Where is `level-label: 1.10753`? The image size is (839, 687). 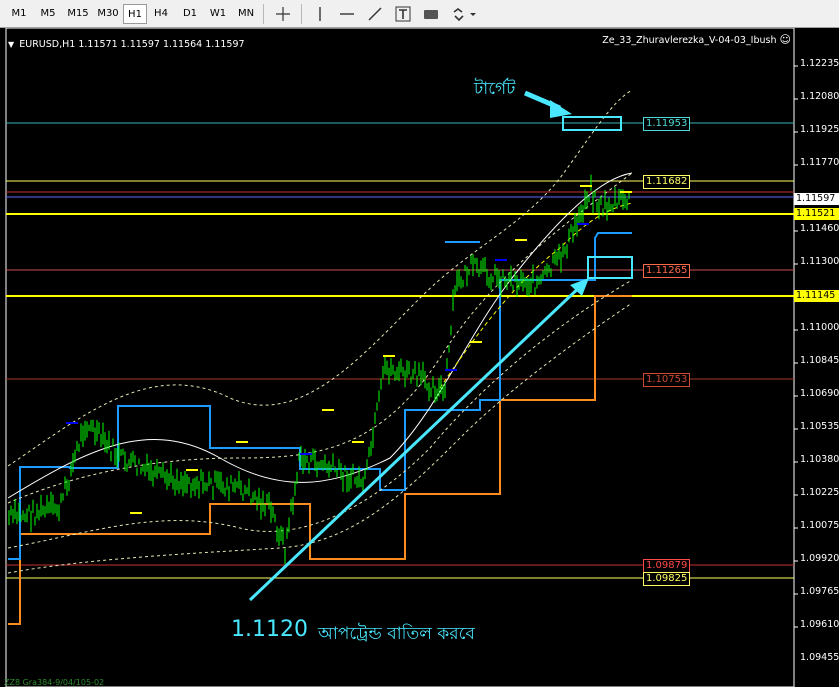
level-label: 1.10753 is located at coordinates (667, 380).